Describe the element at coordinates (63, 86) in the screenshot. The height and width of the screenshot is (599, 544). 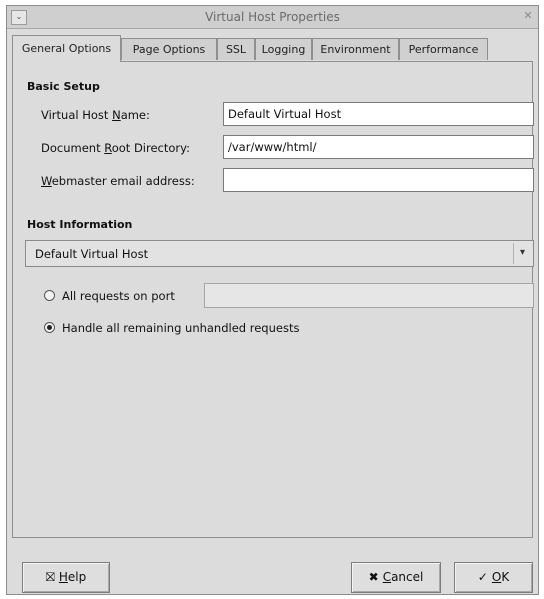
I see `basic-setup-heading: Basic Setup` at that location.